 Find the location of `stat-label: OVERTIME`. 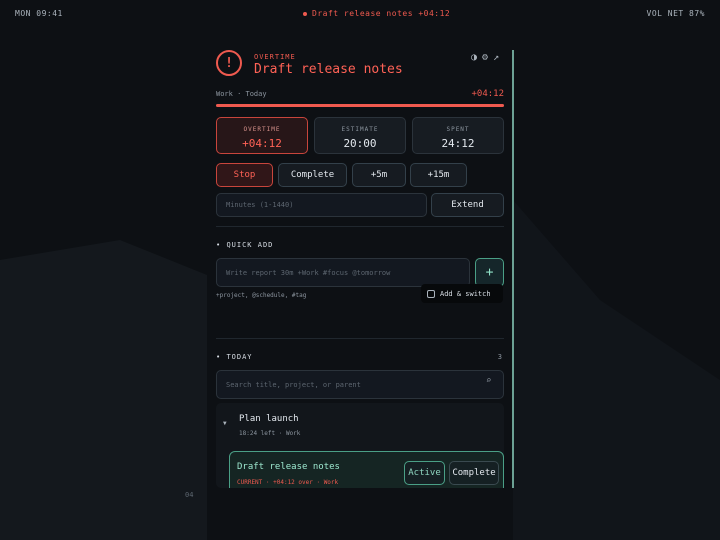

stat-label: OVERTIME is located at coordinates (262, 129).